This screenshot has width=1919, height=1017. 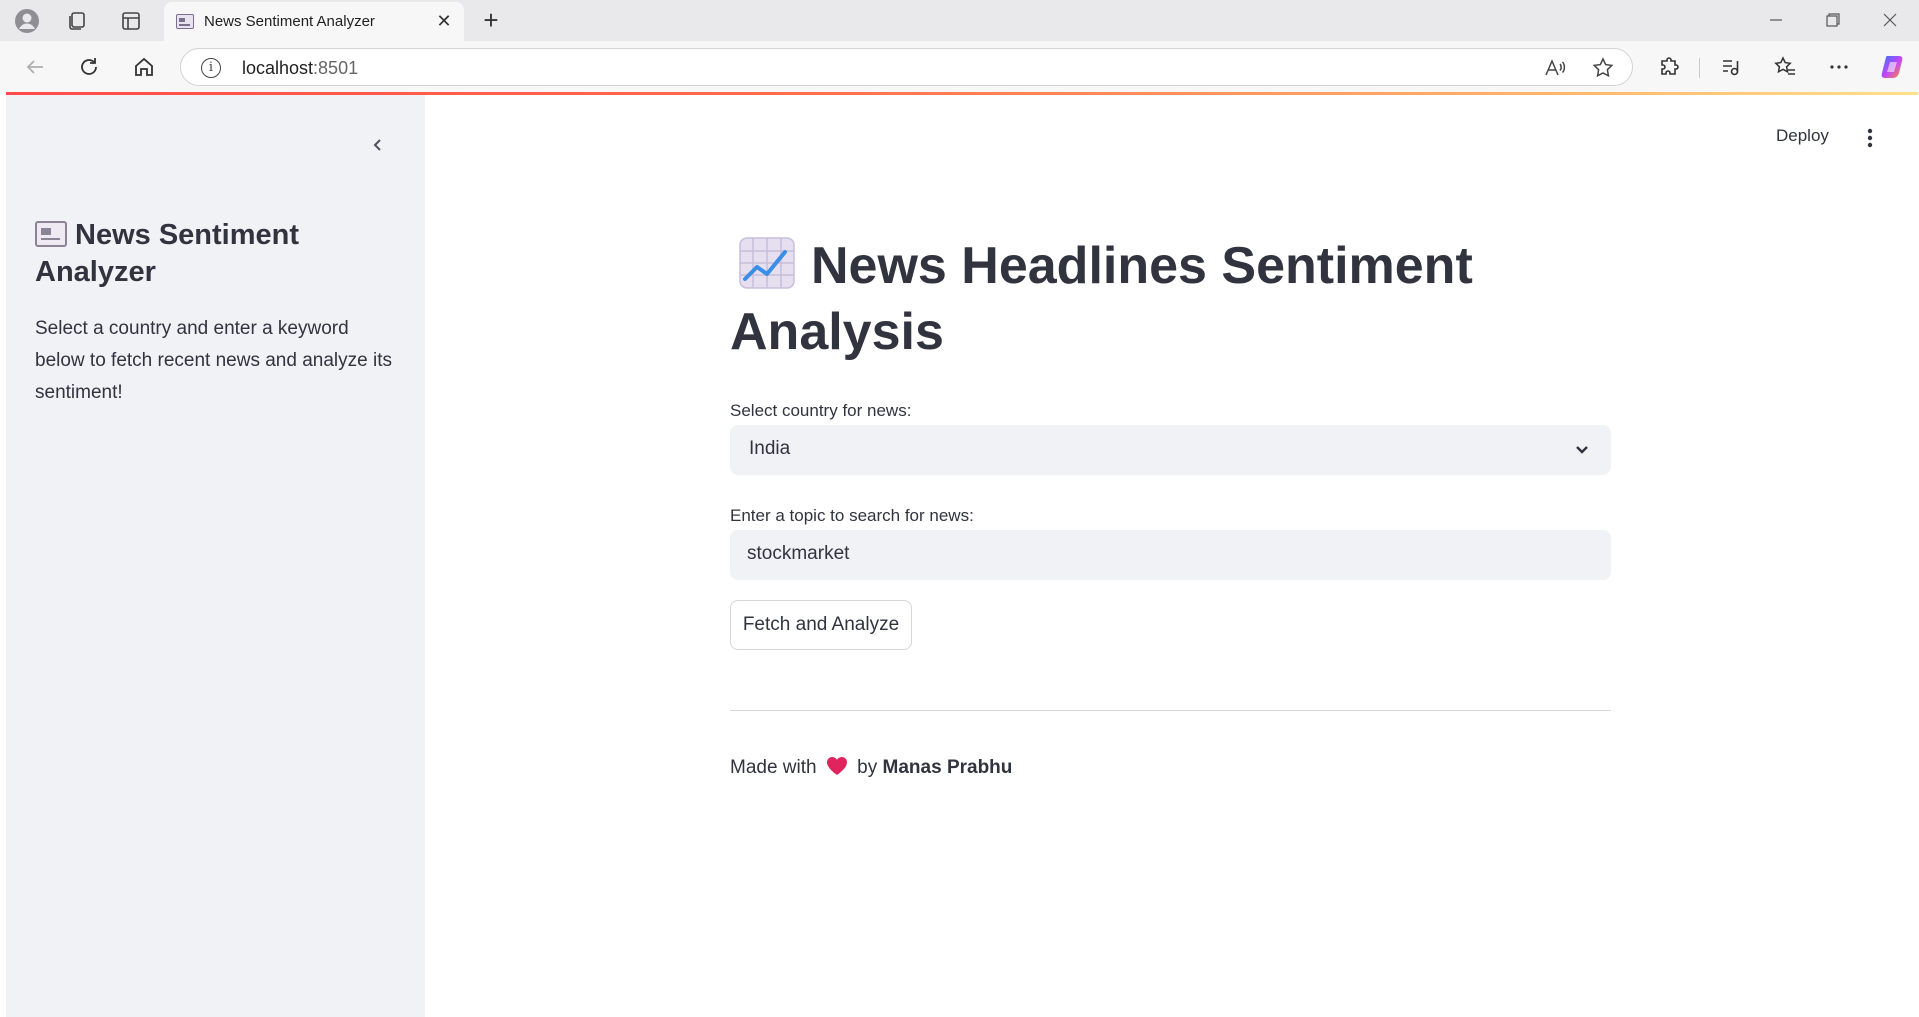 I want to click on heart-icon, so click(x=836, y=766).